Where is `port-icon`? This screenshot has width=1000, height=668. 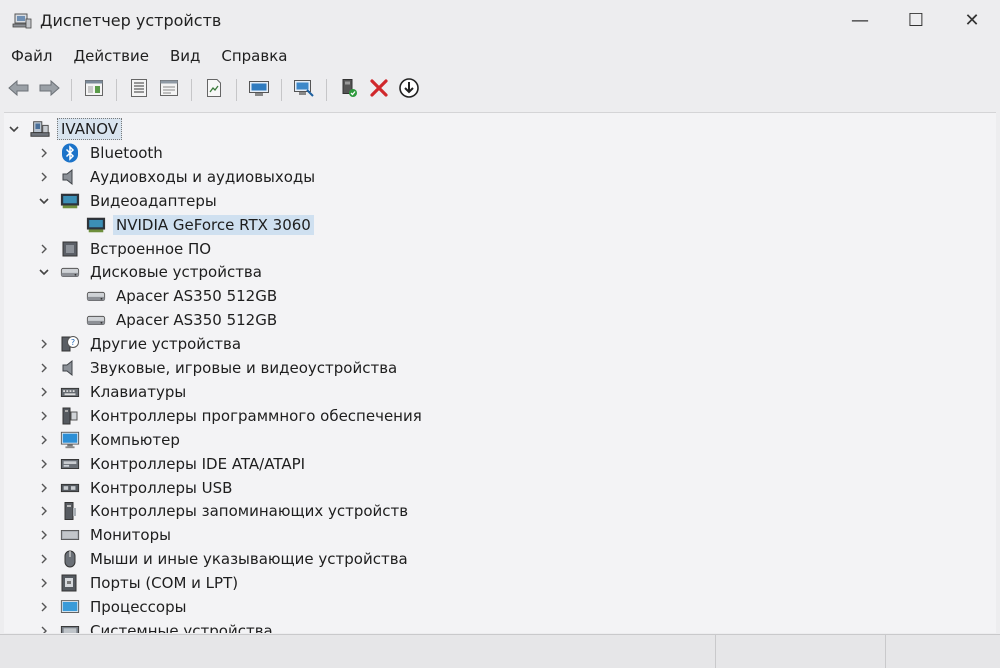
port-icon is located at coordinates (70, 583).